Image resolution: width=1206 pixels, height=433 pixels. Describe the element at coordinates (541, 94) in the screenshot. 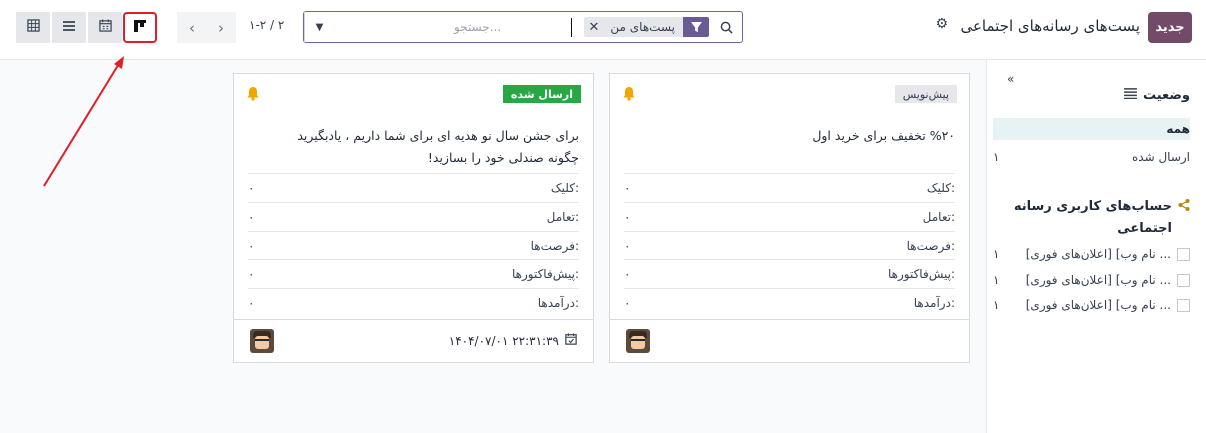

I see `status-badge: ارسال شده` at that location.